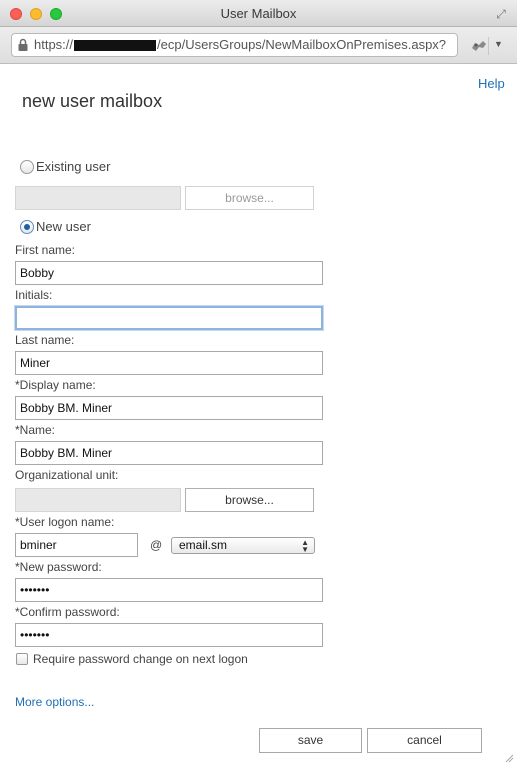 Image resolution: width=517 pixels, height=766 pixels. I want to click on existing-user-label: Existing user, so click(73, 166).